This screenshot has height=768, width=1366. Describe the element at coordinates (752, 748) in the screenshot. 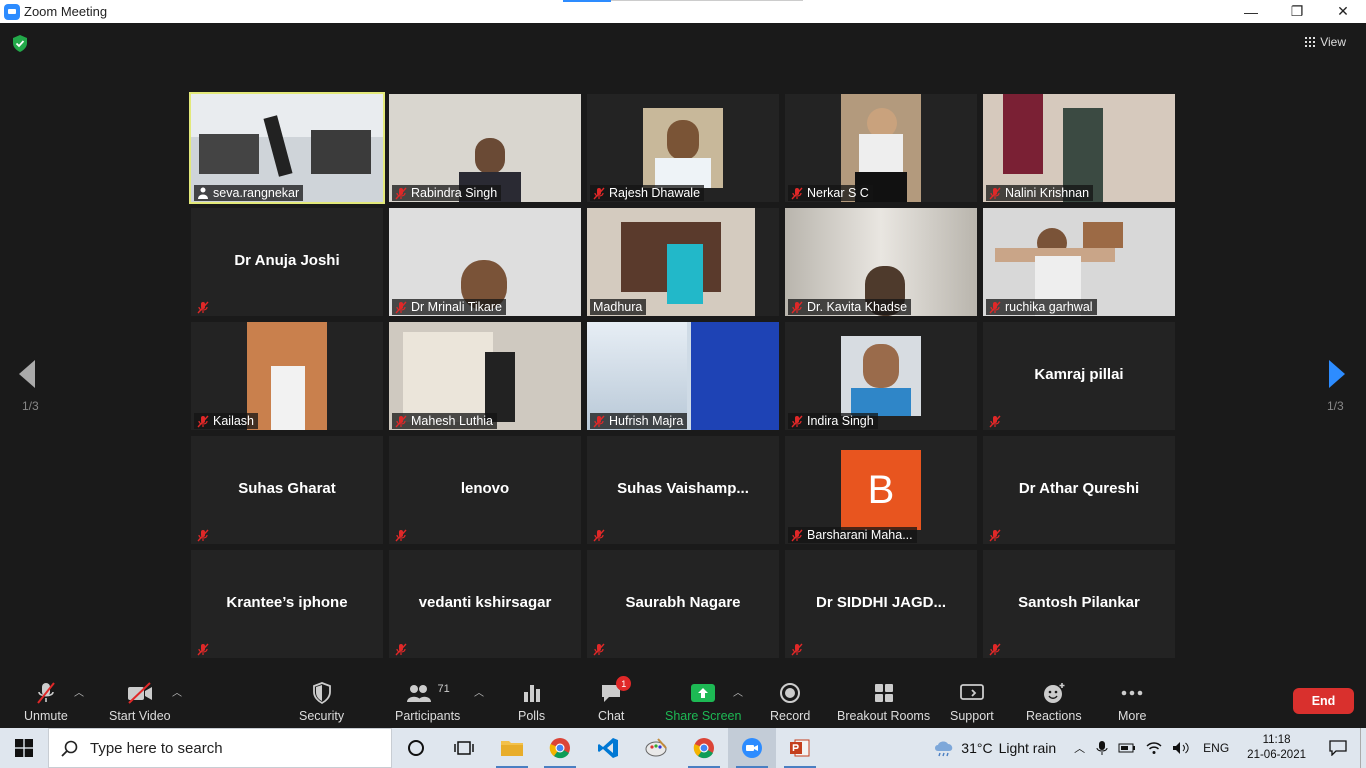

I see `taskbar-zoom` at that location.